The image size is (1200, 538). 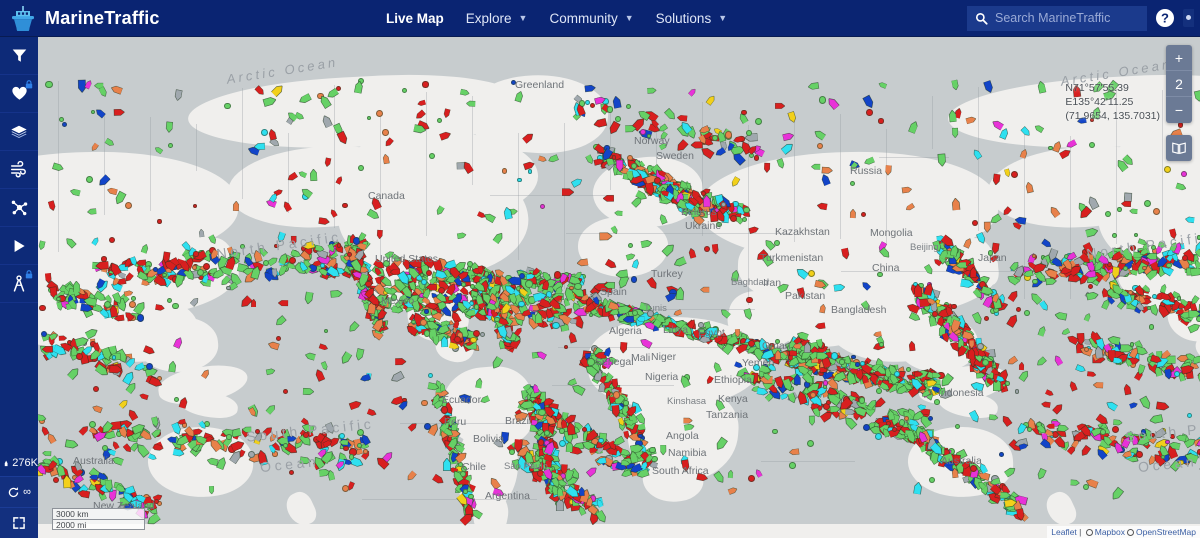 What do you see at coordinates (1188, 18) in the screenshot?
I see `panel-toggle-icon` at bounding box center [1188, 18].